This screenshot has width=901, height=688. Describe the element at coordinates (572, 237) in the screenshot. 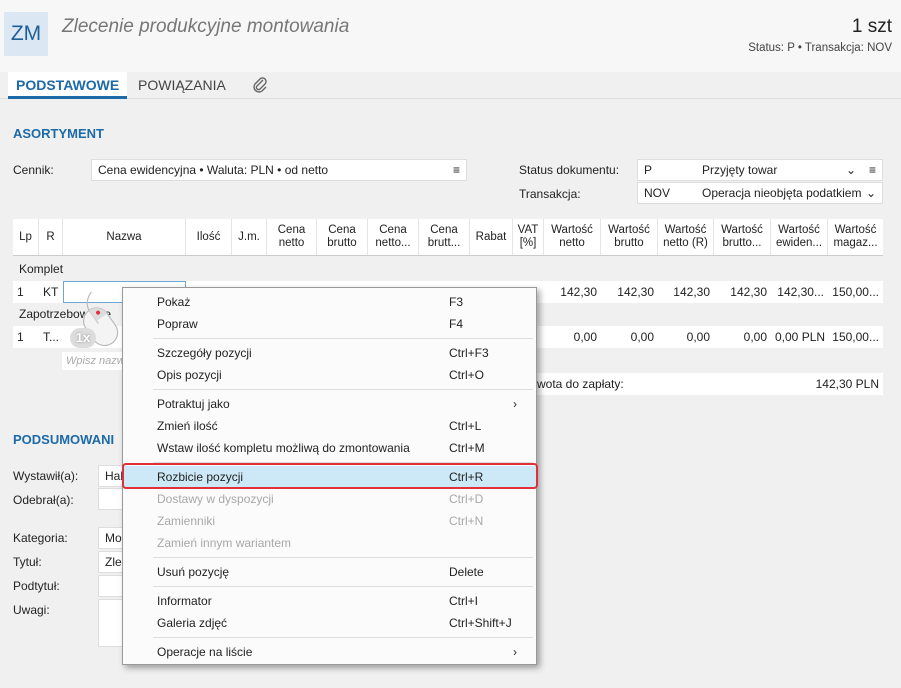

I see `column-header: Wartość netto` at that location.